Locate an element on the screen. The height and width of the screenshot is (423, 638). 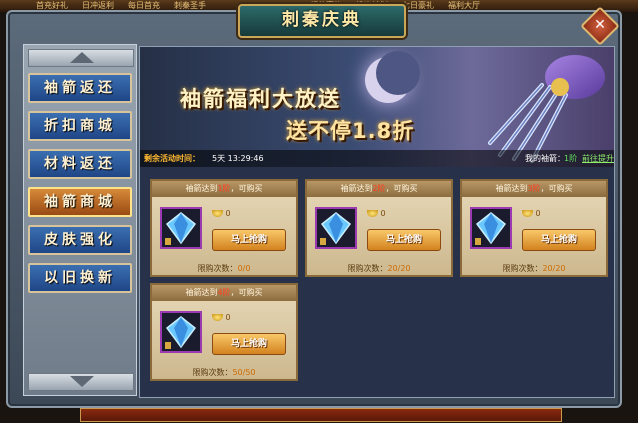
purchase-limit: 限购次数：50/50 is located at coordinates (224, 372).